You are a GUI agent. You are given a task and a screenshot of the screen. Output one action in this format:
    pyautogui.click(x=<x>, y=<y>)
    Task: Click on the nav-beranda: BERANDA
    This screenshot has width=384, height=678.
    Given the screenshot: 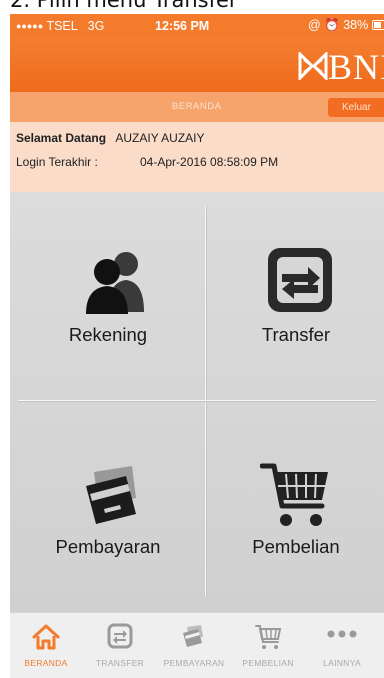 What is the action you would take?
    pyautogui.click(x=196, y=106)
    